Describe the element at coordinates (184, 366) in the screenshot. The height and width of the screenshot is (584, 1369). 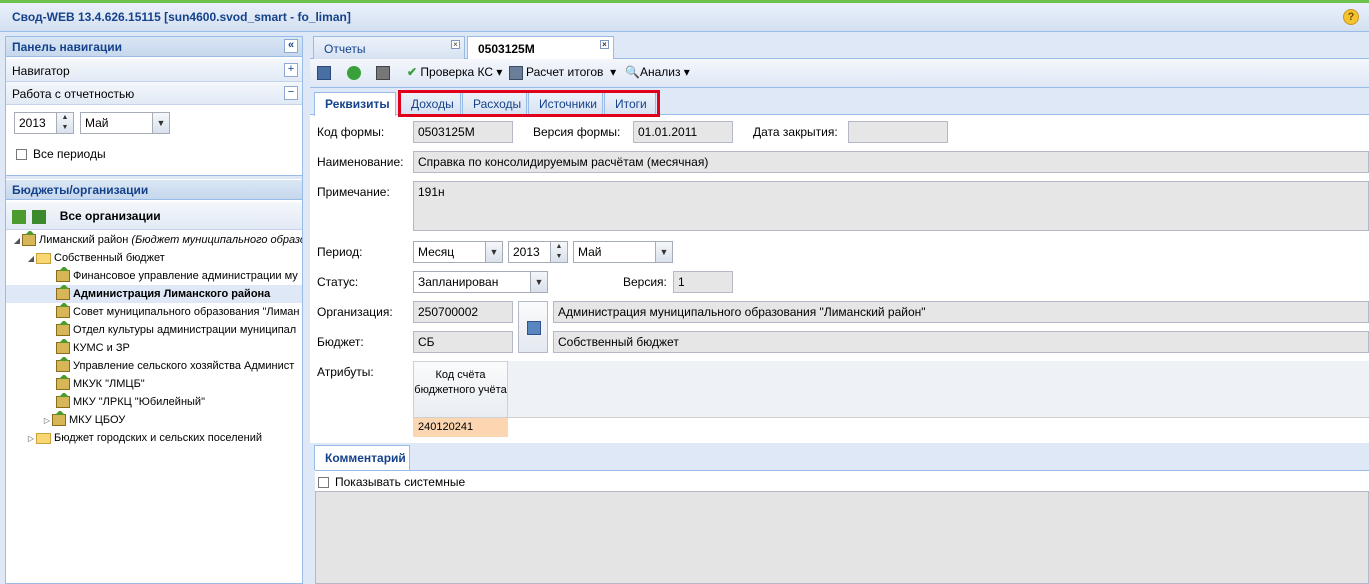
I see `tree-item-label: Управление сельского хозяйства Админист` at that location.